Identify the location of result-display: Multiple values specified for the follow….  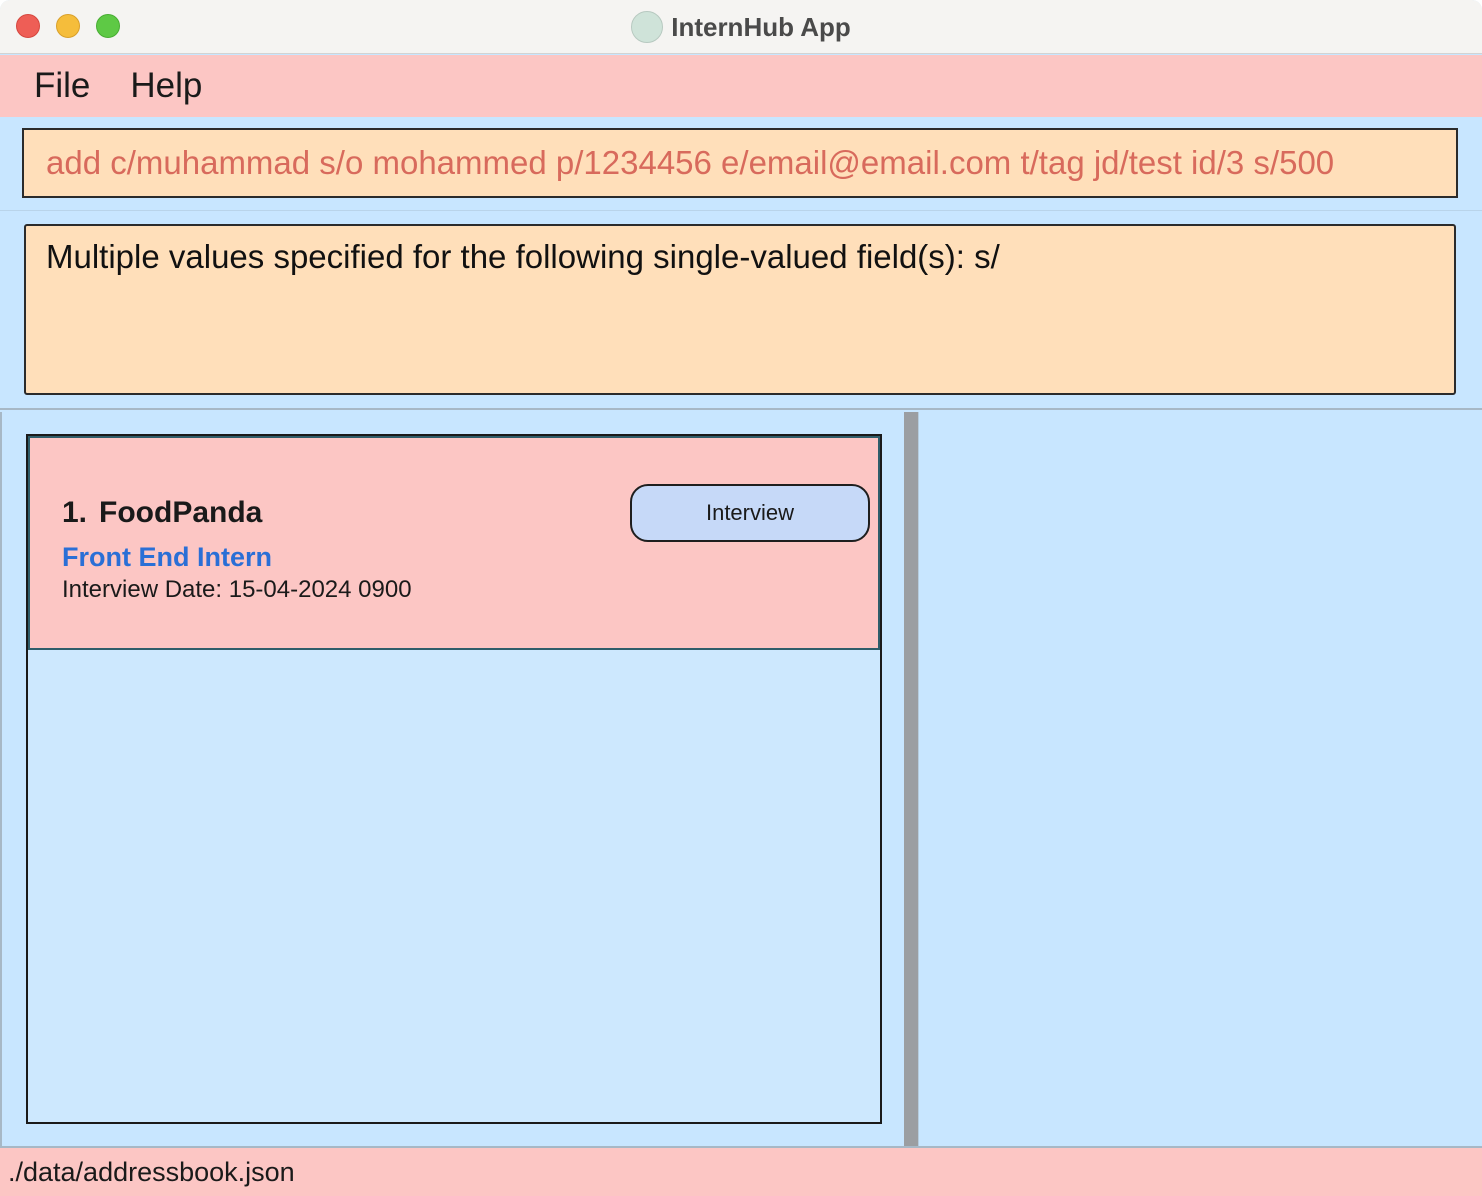
(740, 309).